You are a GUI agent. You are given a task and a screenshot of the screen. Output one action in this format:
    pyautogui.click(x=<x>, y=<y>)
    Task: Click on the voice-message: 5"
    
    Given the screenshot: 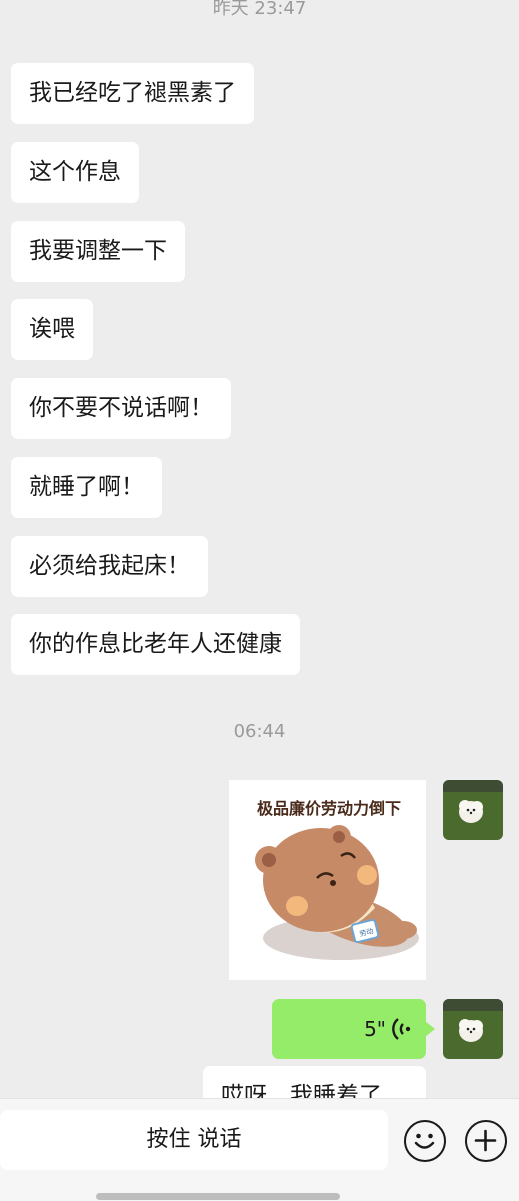 What is the action you would take?
    pyautogui.click(x=353, y=1029)
    